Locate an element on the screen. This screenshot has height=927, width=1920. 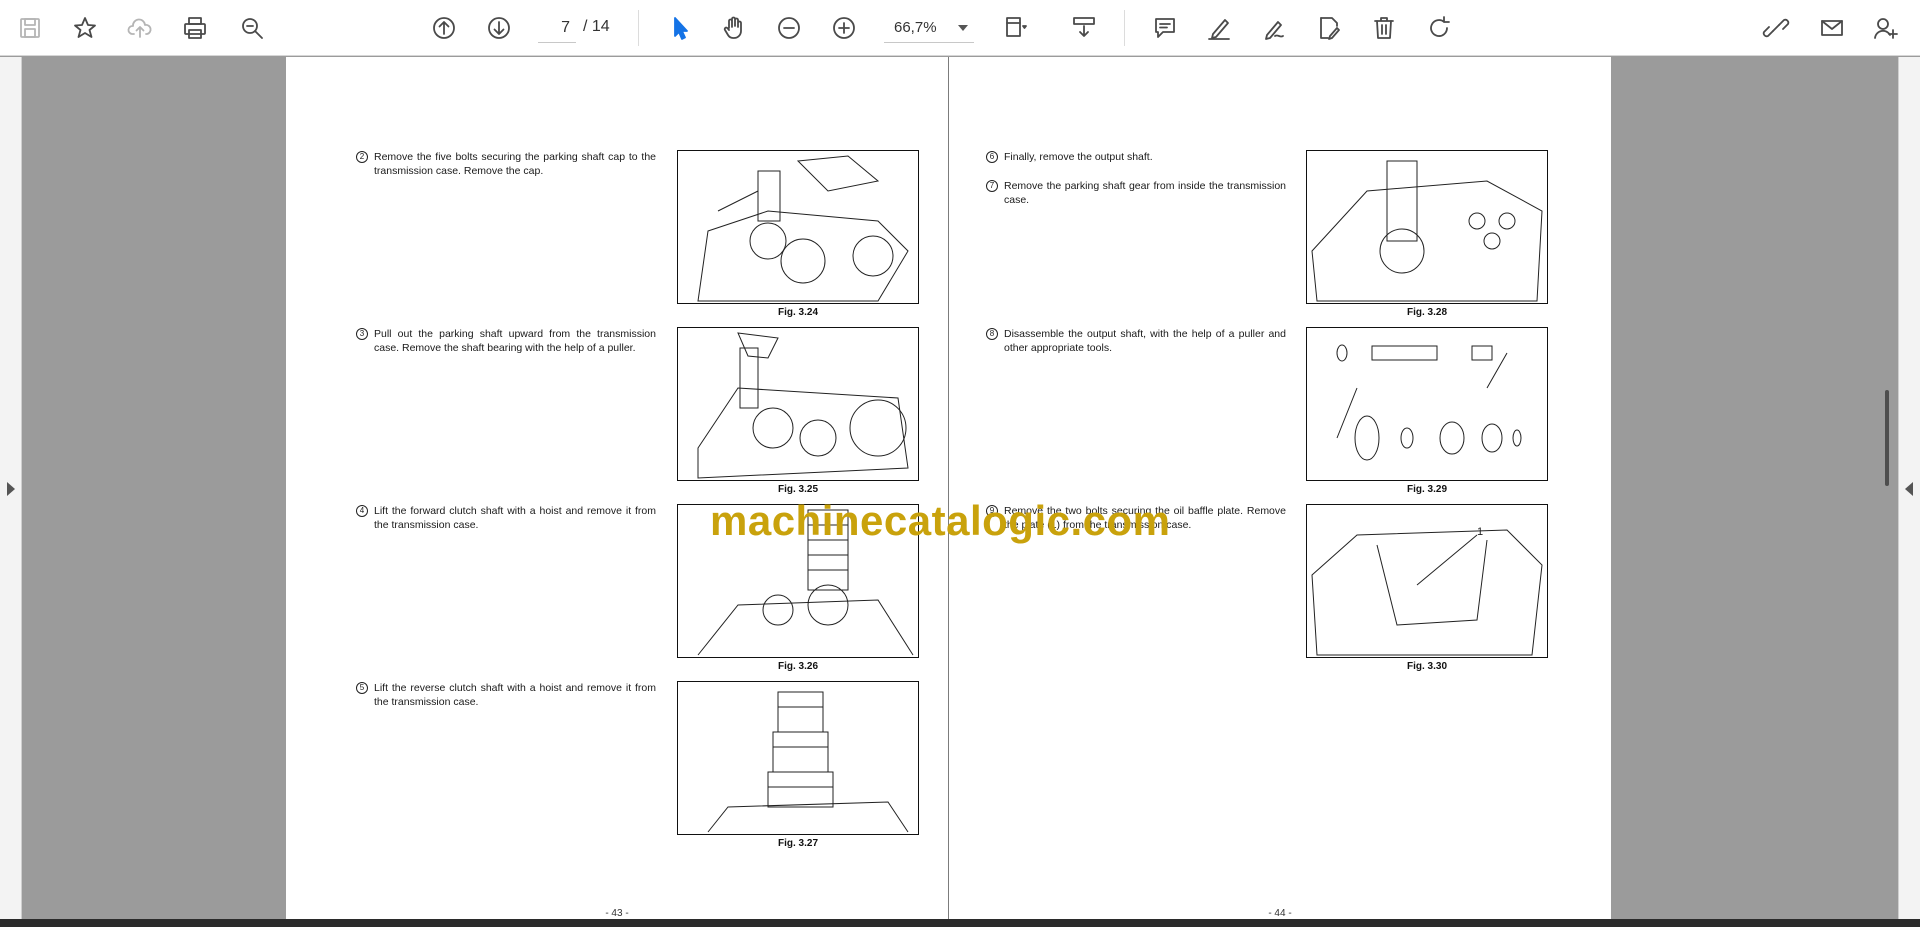
figure-3-30: 1 is located at coordinates (1427, 581).